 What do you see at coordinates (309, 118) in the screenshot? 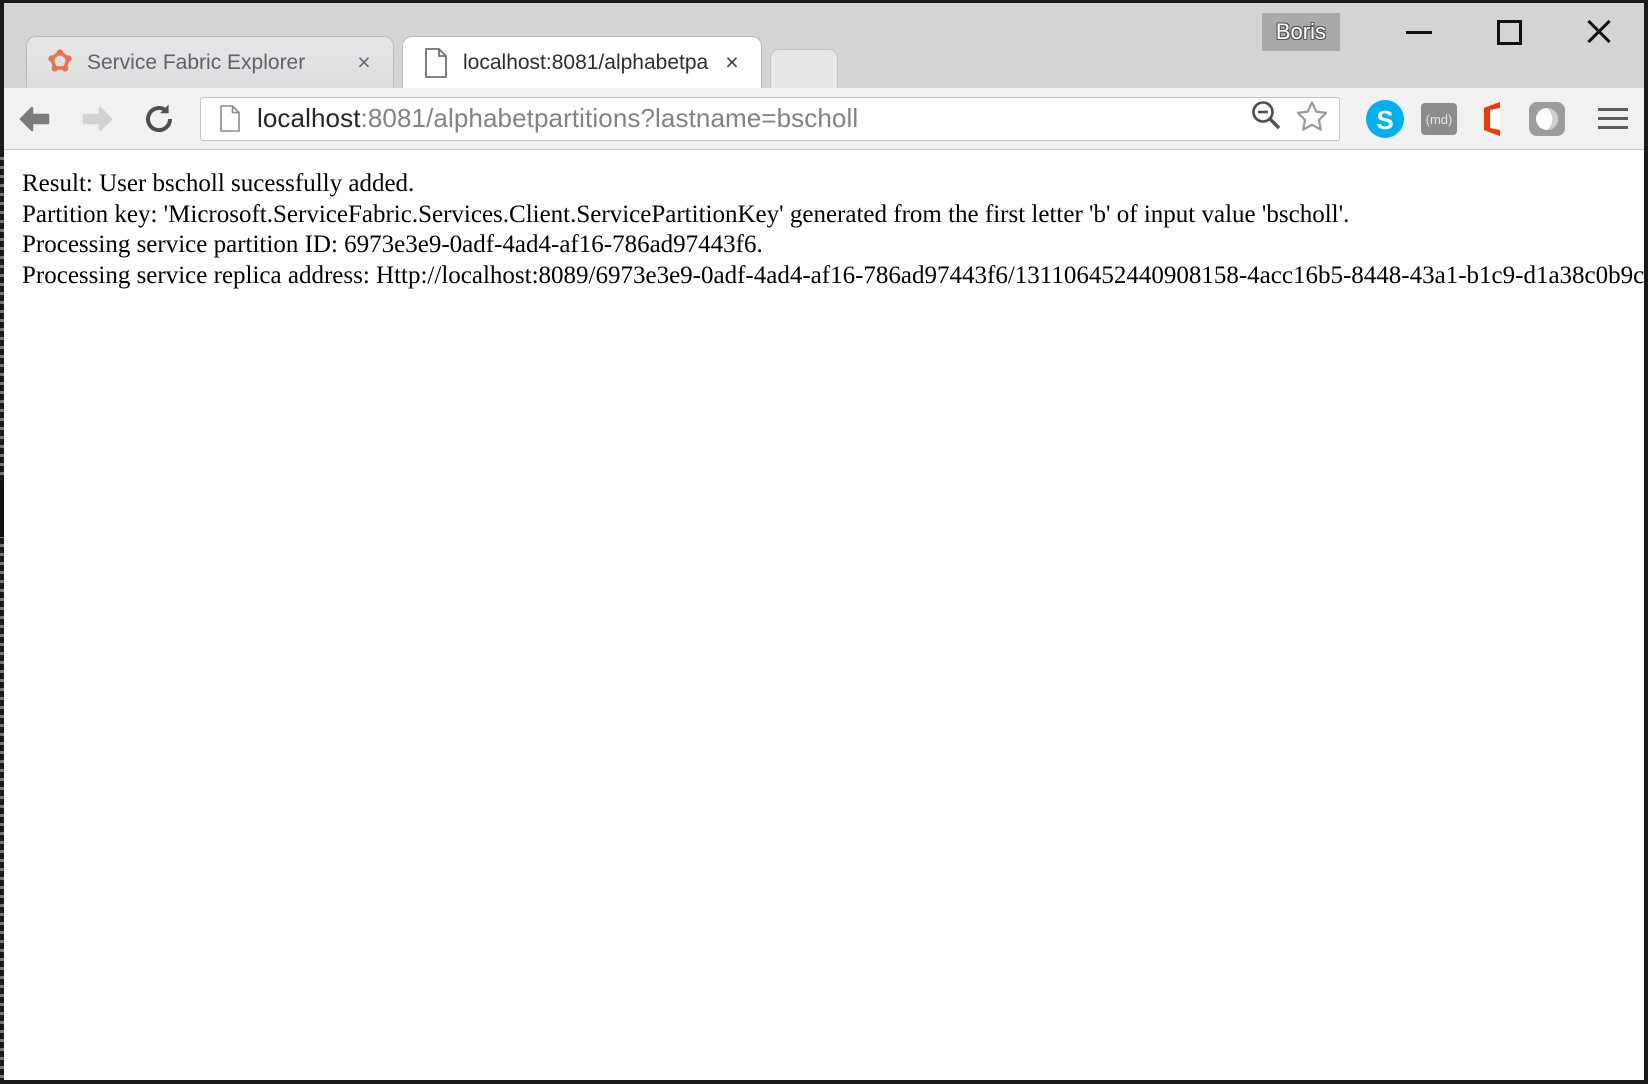
I see `url-host: localhost` at bounding box center [309, 118].